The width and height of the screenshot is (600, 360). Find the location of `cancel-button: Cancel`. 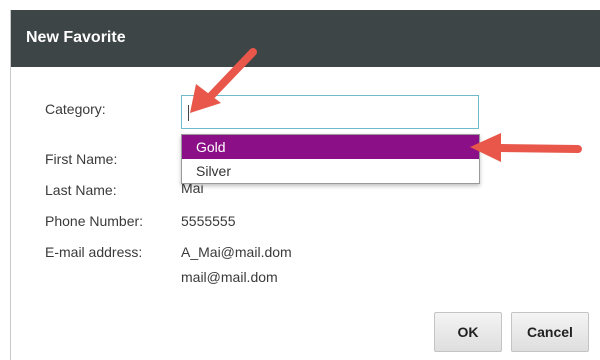

cancel-button: Cancel is located at coordinates (550, 332).